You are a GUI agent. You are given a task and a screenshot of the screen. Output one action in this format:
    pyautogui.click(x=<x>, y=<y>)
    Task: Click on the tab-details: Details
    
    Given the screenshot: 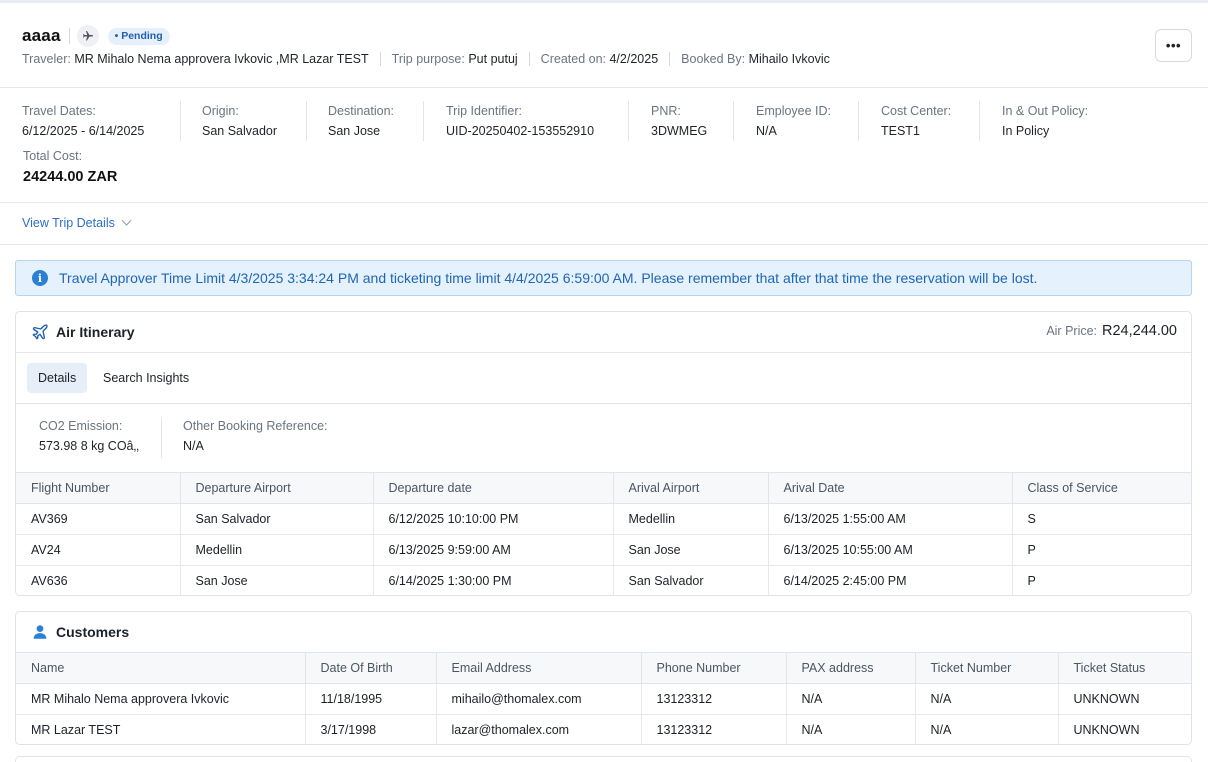 What is the action you would take?
    pyautogui.click(x=57, y=378)
    